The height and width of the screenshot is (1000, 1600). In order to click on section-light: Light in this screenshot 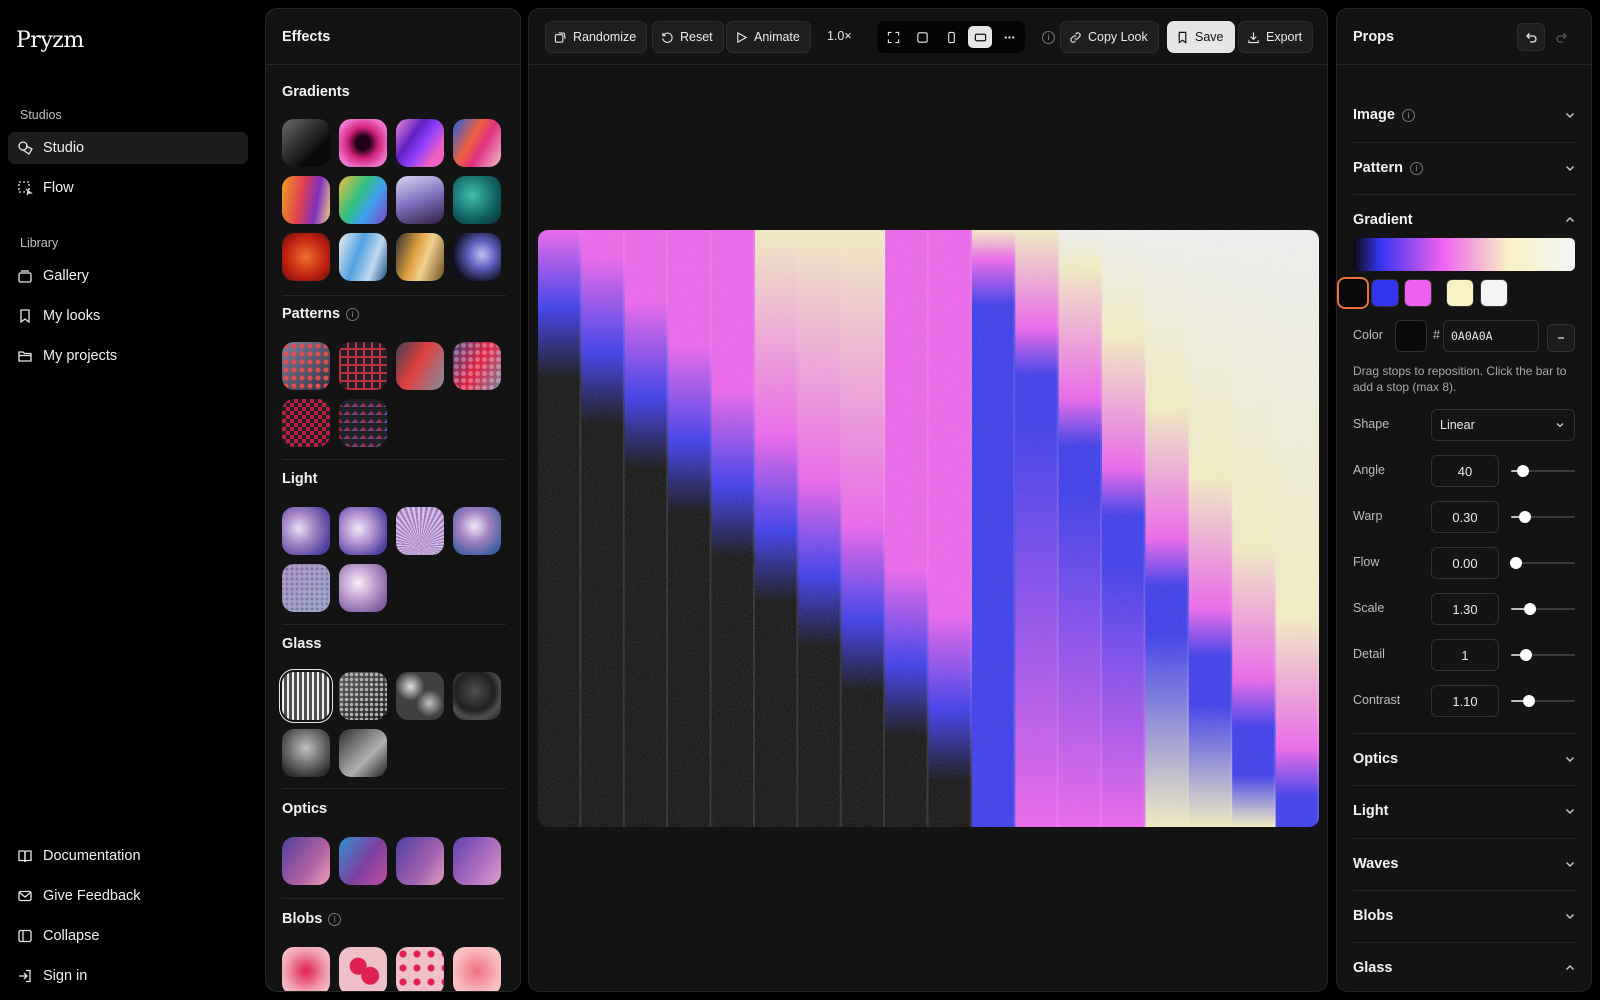, I will do `click(1465, 811)`.